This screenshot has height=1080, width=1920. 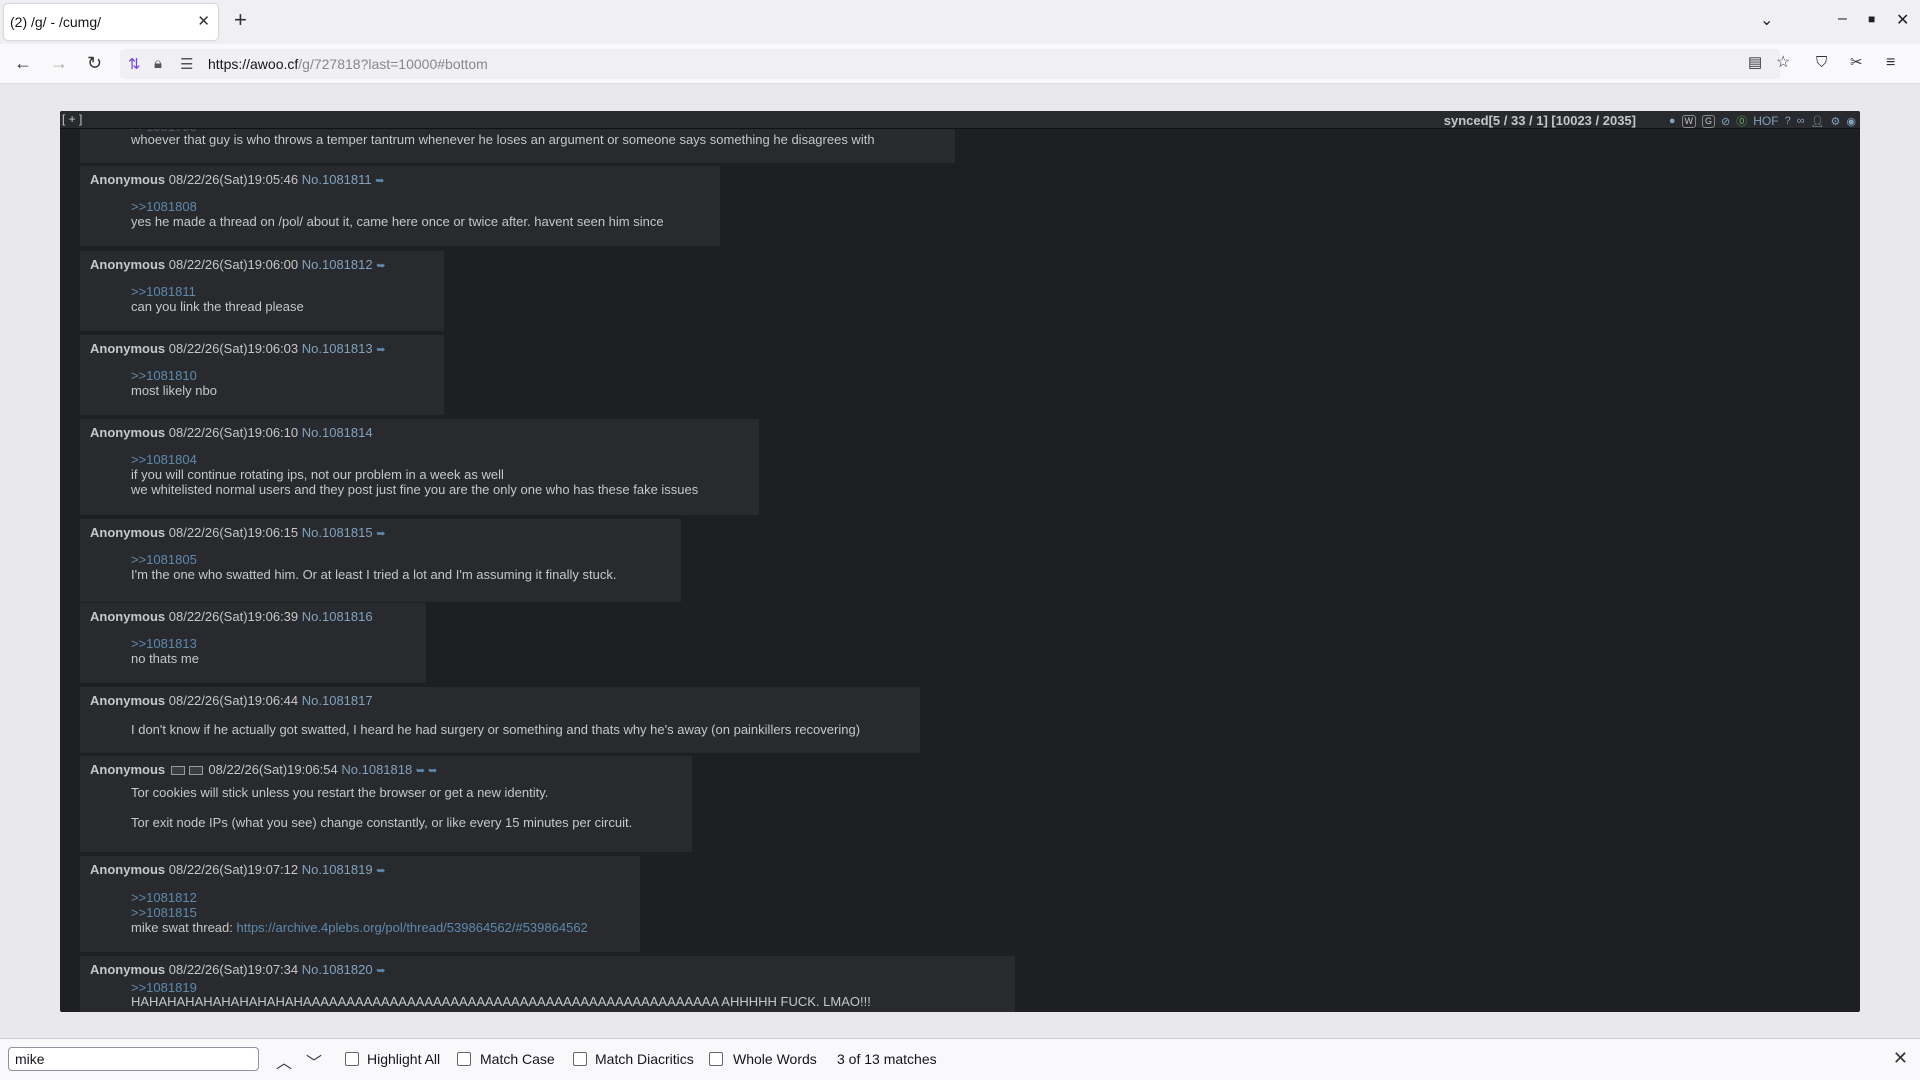 What do you see at coordinates (23, 63) in the screenshot?
I see `back-icon: ←` at bounding box center [23, 63].